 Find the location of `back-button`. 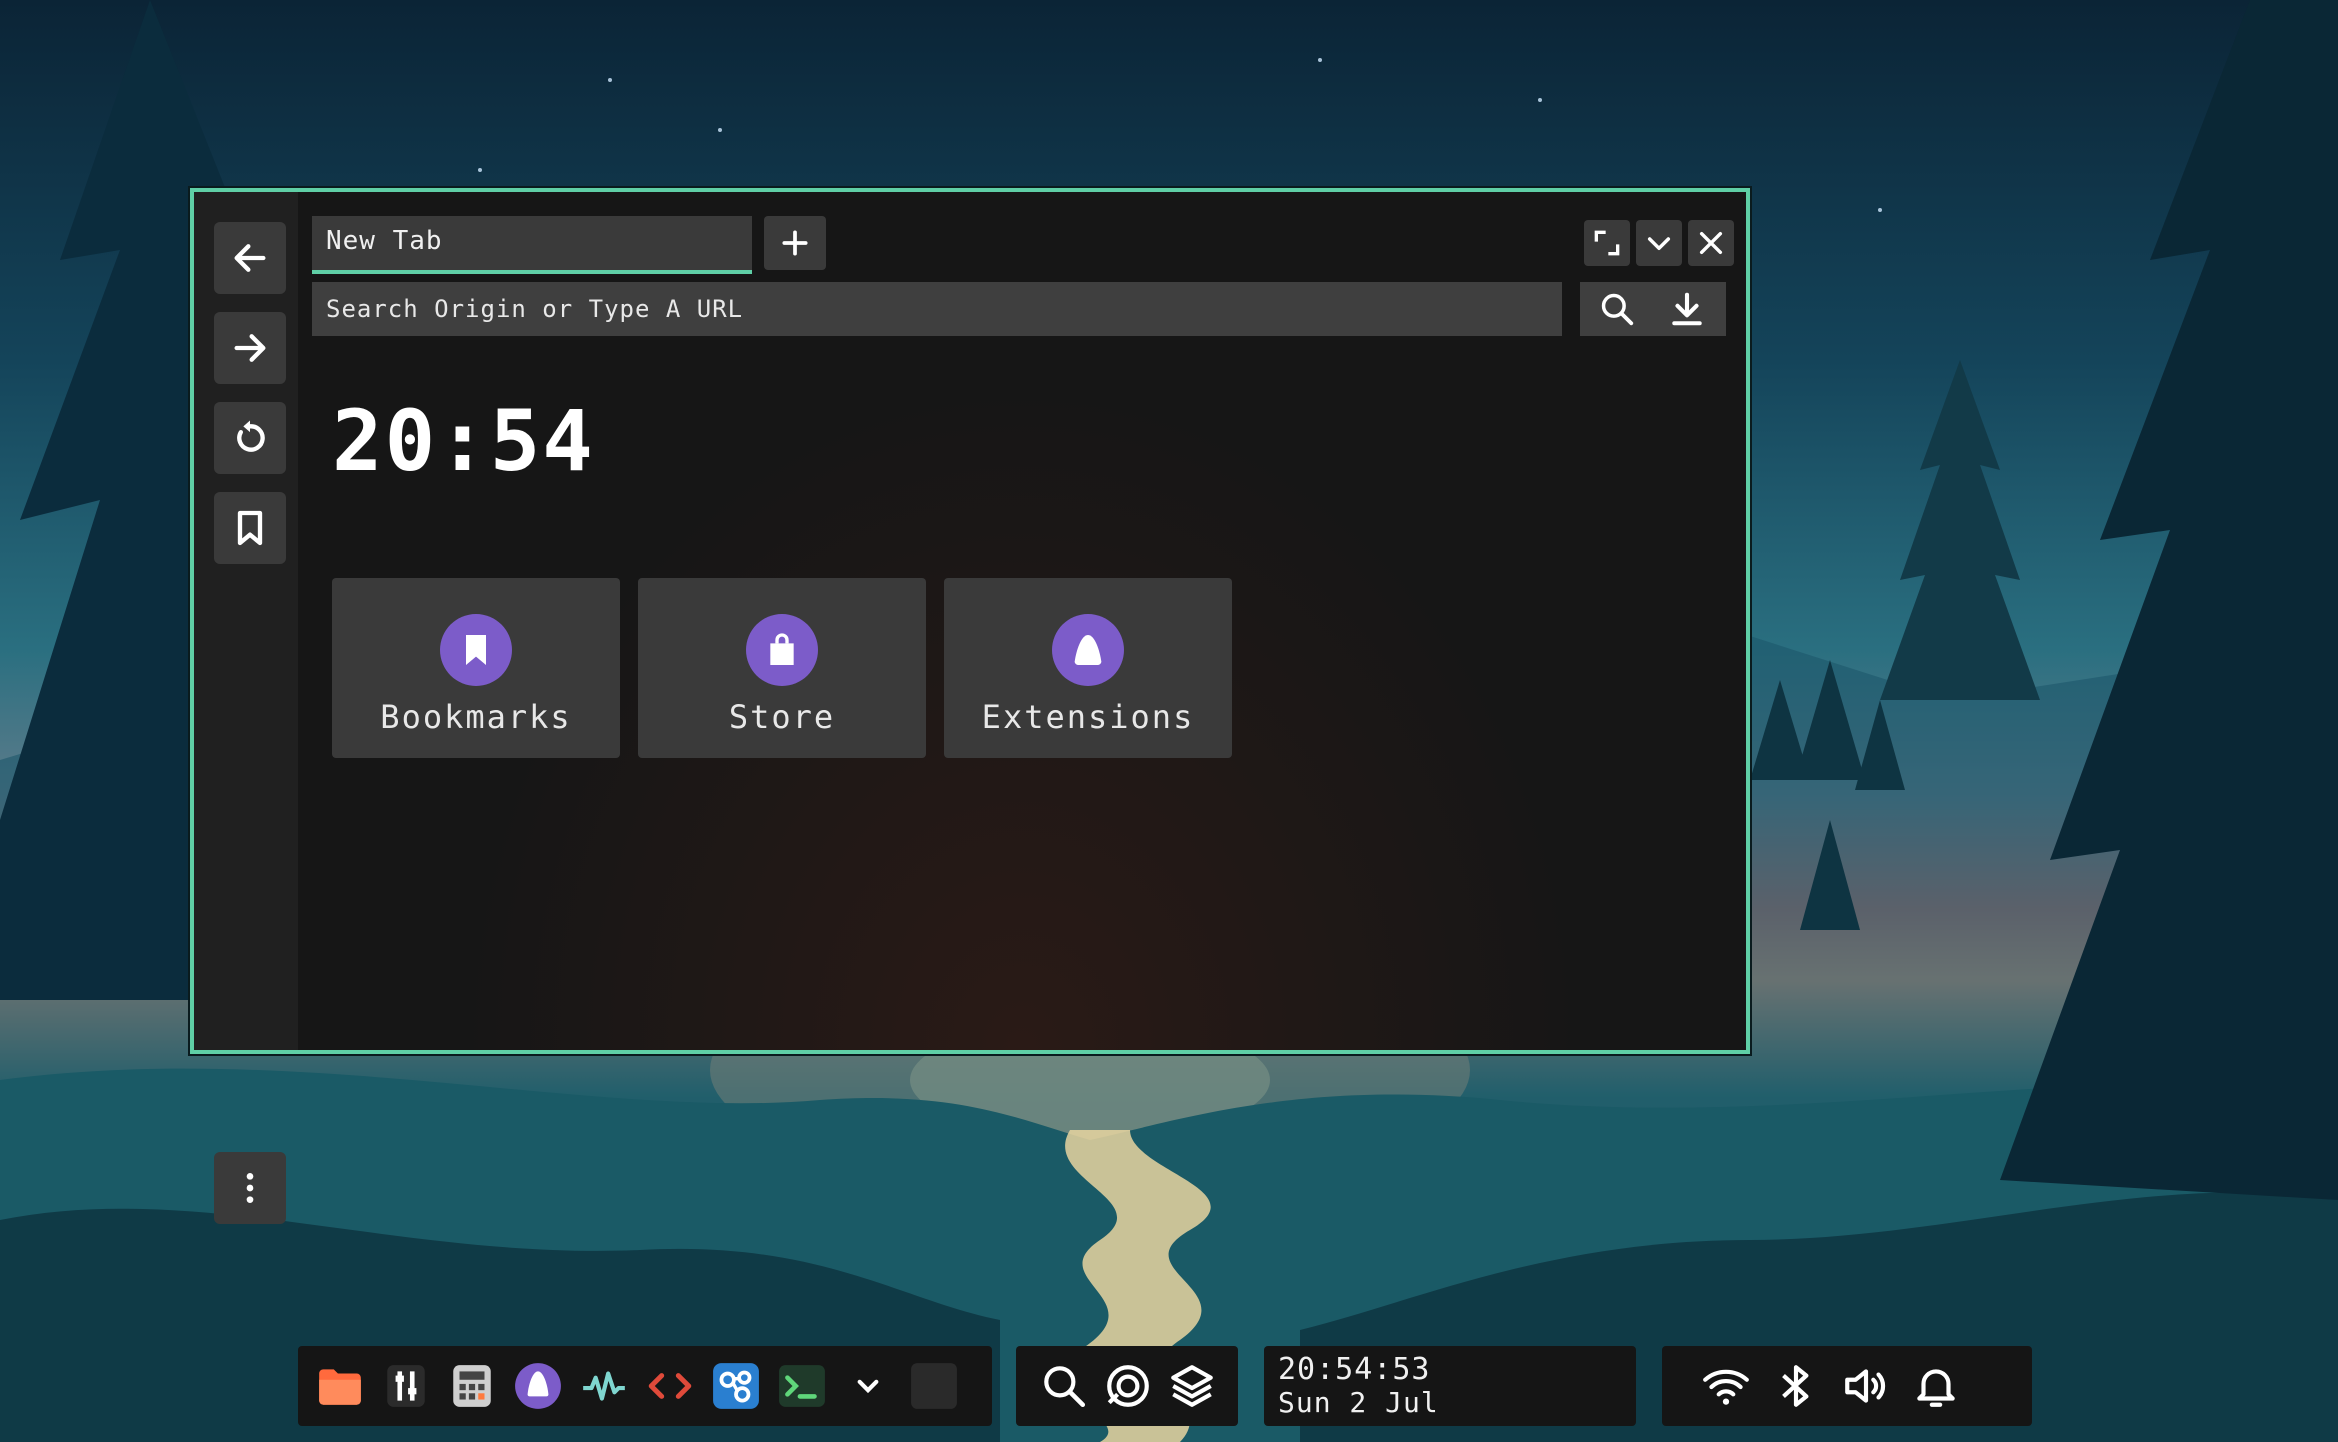

back-button is located at coordinates (250, 258).